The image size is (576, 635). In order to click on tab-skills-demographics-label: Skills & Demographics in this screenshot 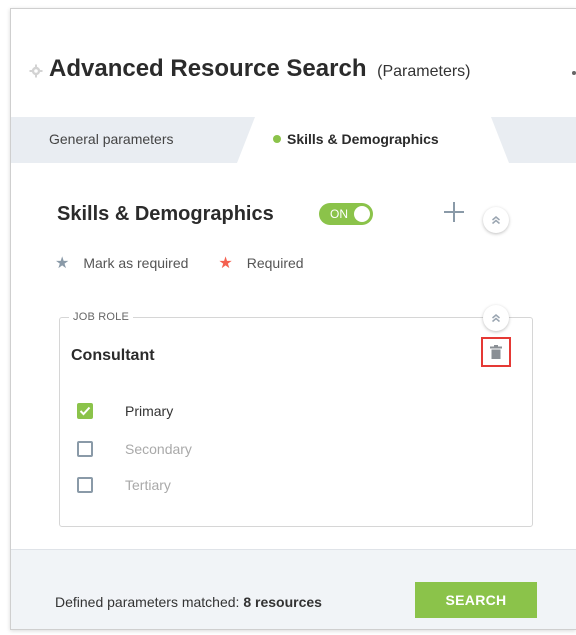, I will do `click(356, 139)`.